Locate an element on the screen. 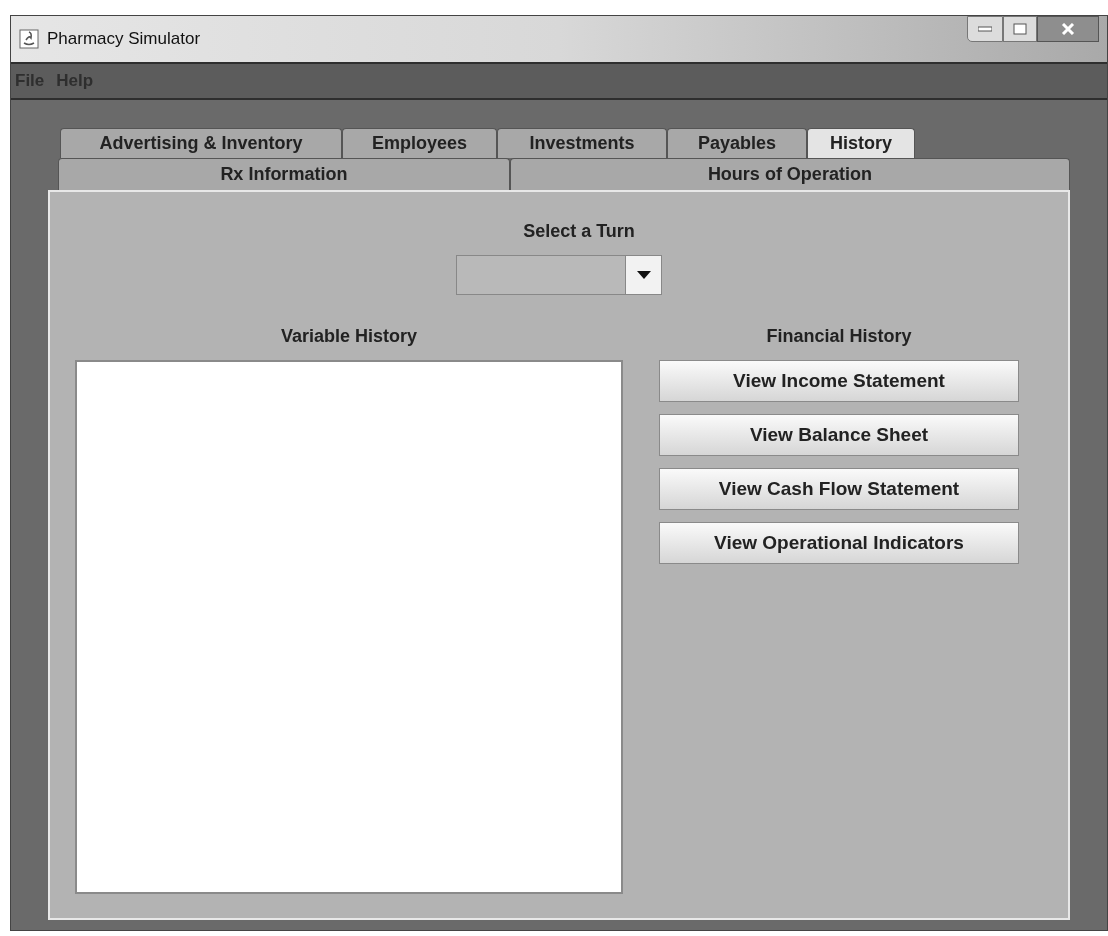  window-title: Pharmacy Simulator is located at coordinates (124, 39).